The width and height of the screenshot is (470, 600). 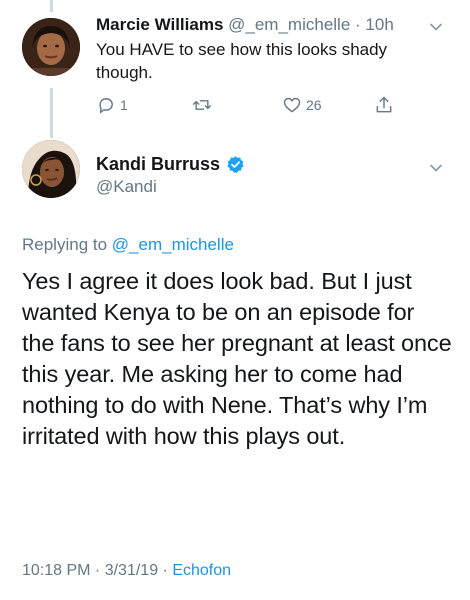 I want to click on retweet-icon, so click(x=202, y=105).